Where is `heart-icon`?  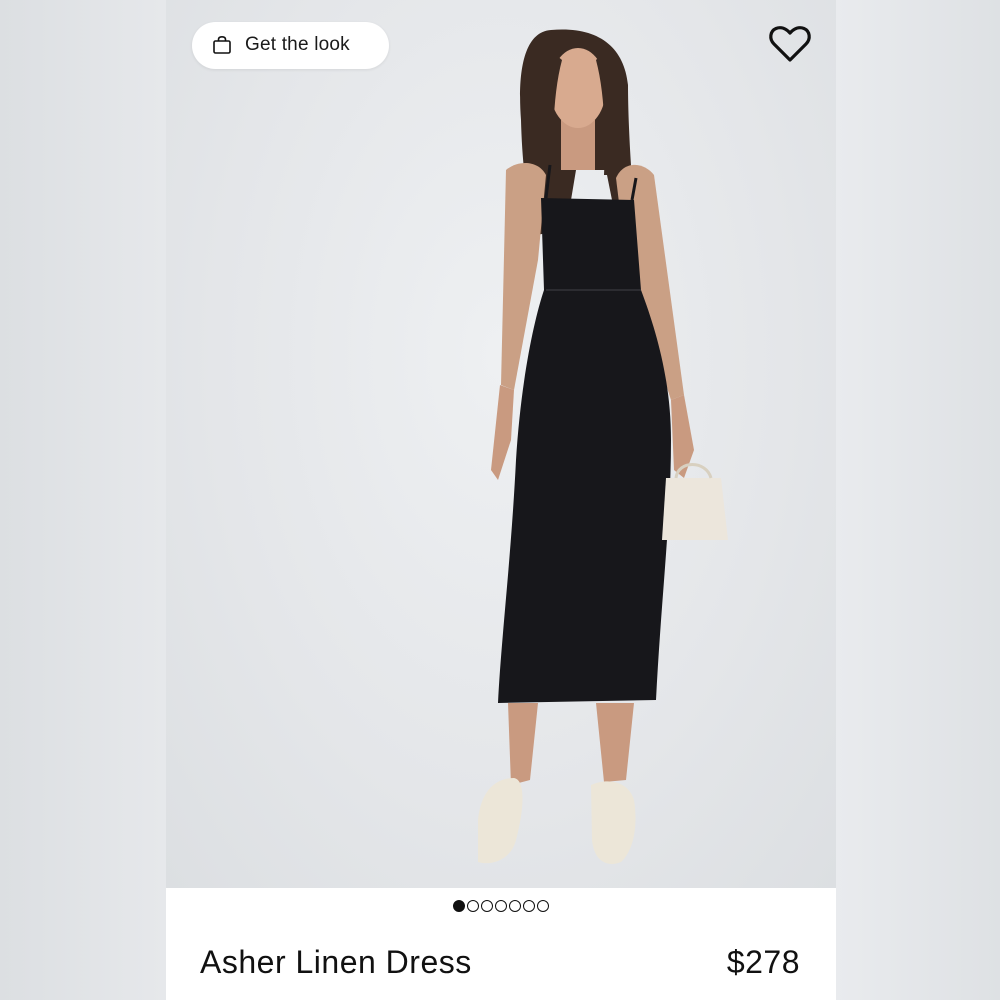 heart-icon is located at coordinates (790, 44).